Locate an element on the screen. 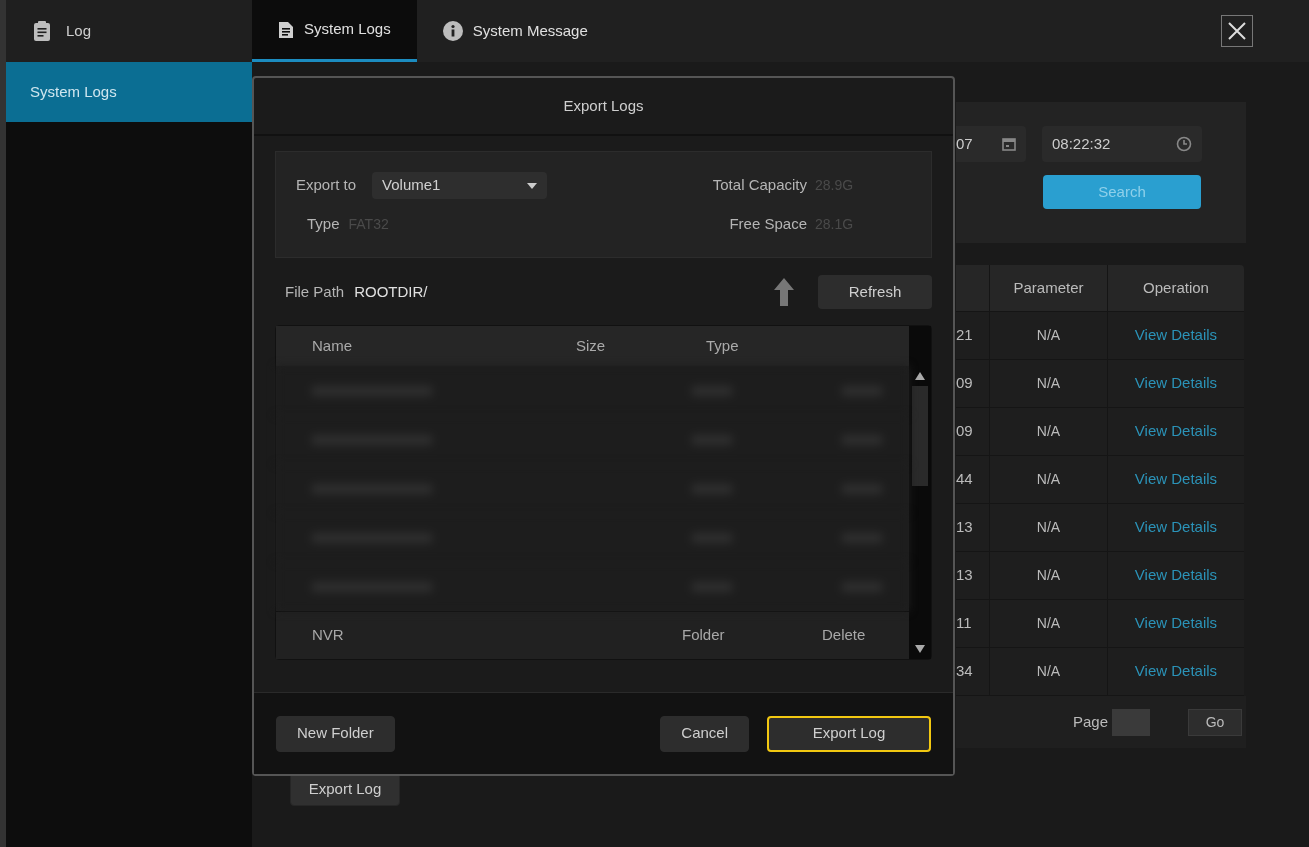  column-header: Operation is located at coordinates (1176, 287).